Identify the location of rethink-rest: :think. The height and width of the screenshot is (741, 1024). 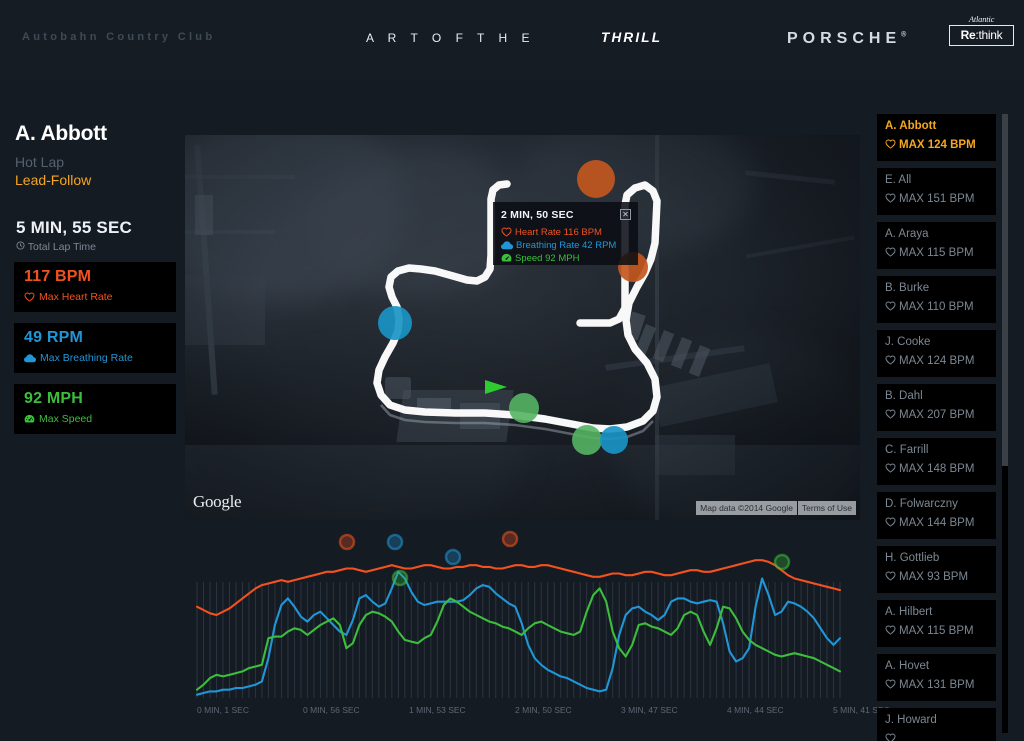
(989, 35).